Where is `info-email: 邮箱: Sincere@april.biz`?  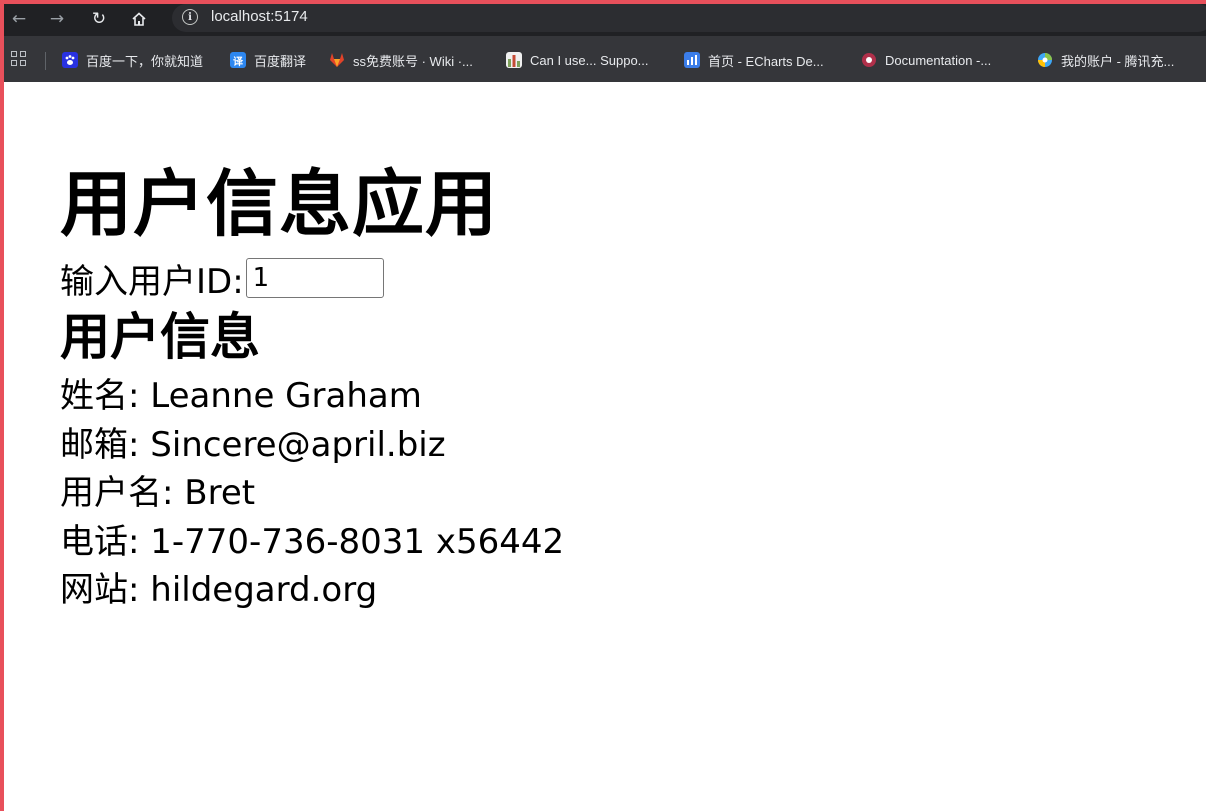 info-email: 邮箱: Sincere@april.biz is located at coordinates (253, 444).